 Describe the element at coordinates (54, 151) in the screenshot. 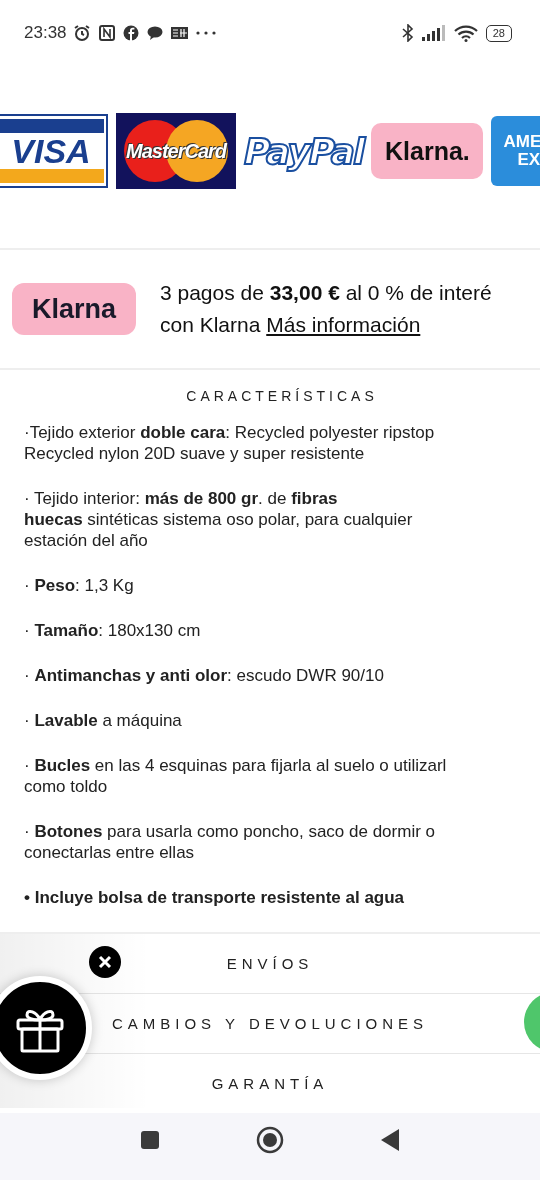

I see `visa-logo: VISA` at that location.